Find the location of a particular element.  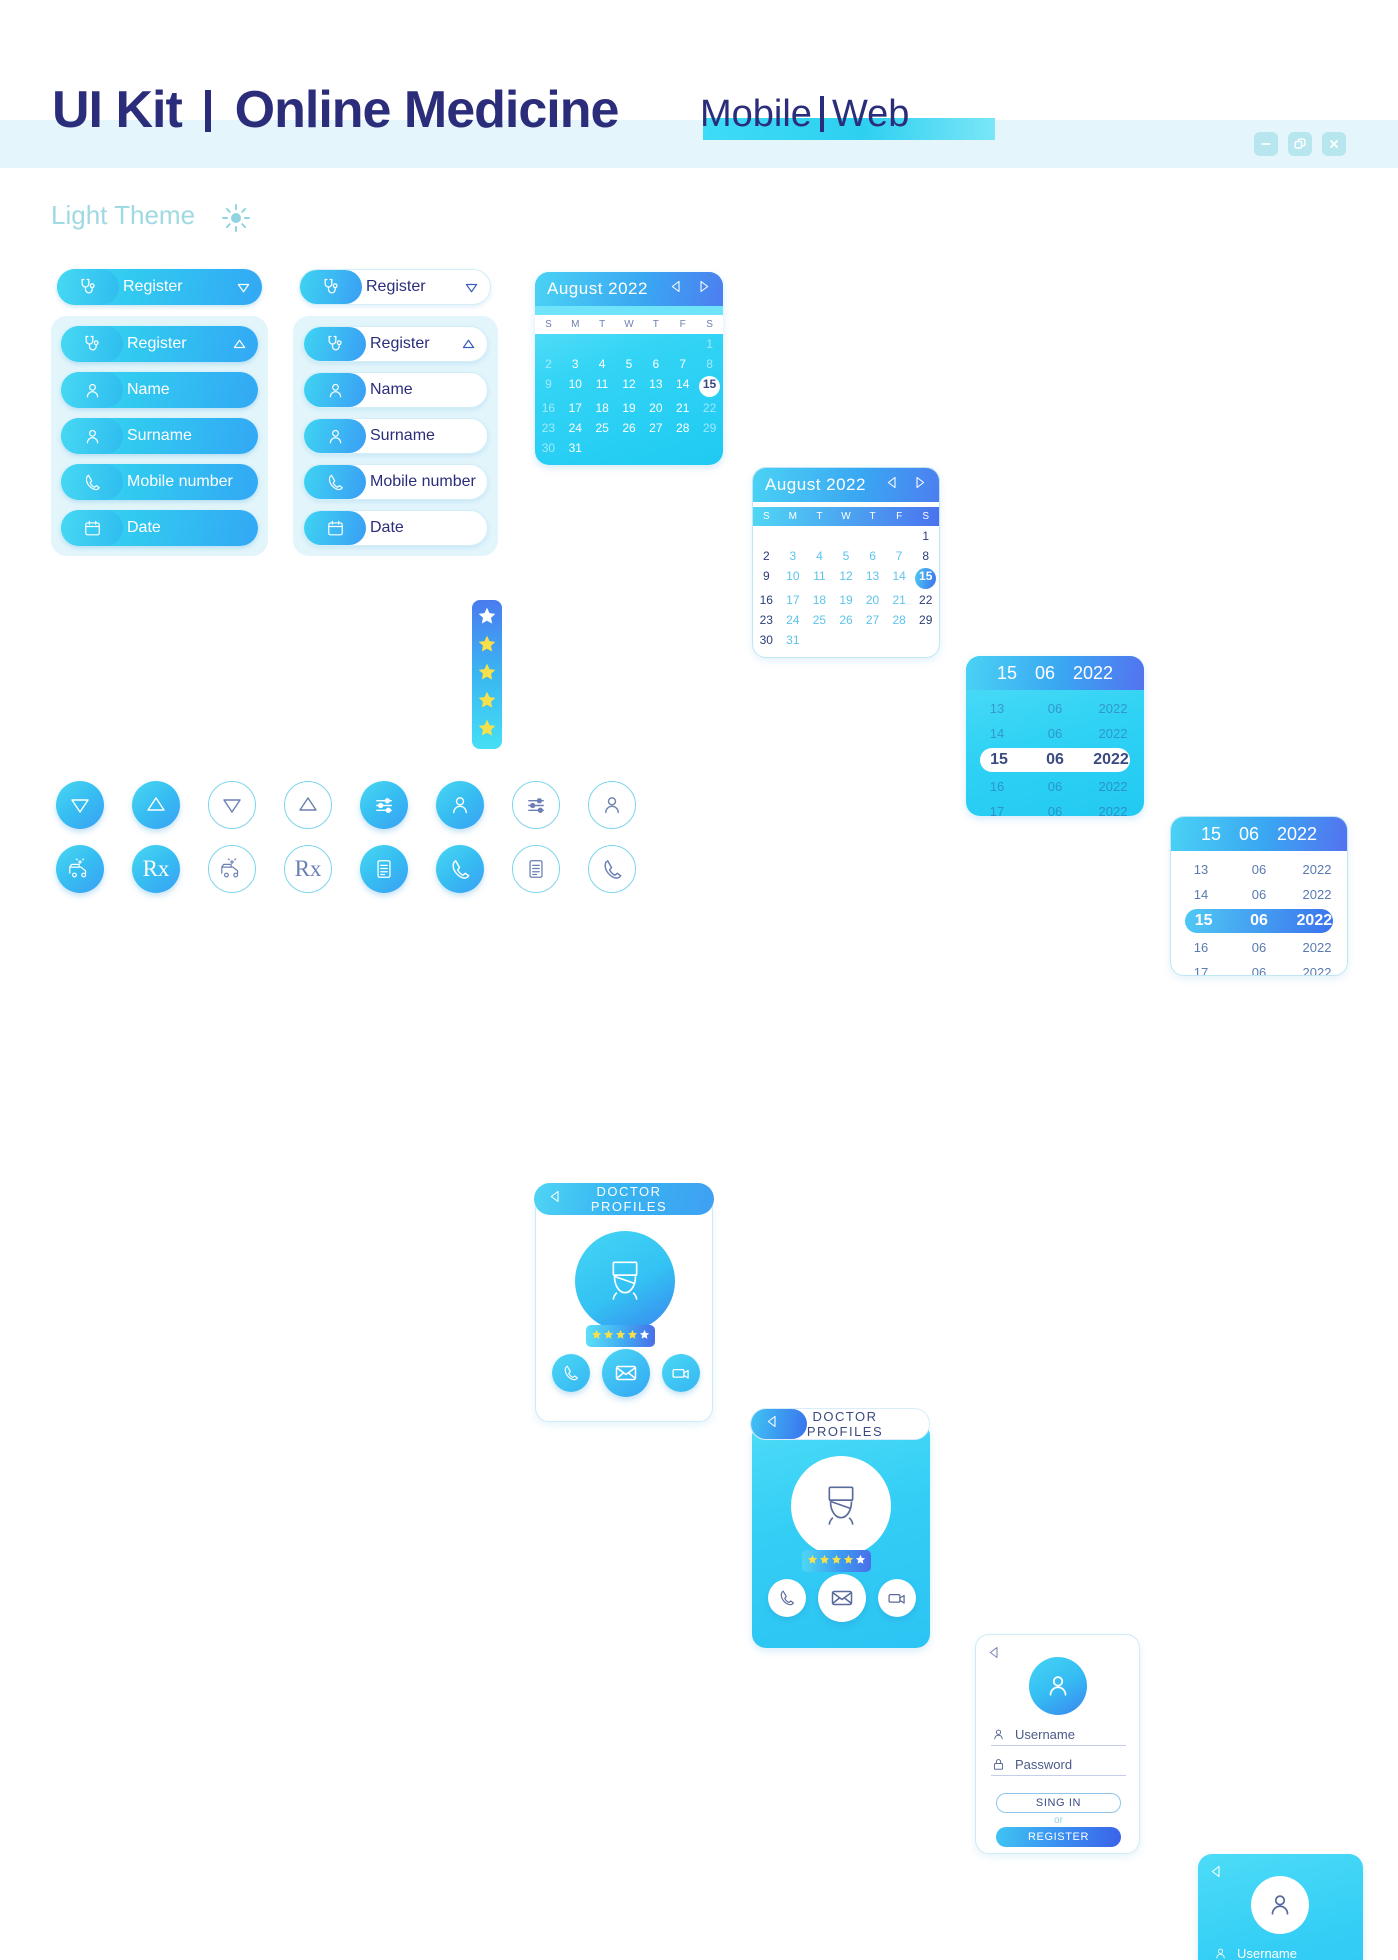

calendar-day: 17 is located at coordinates (575, 408).